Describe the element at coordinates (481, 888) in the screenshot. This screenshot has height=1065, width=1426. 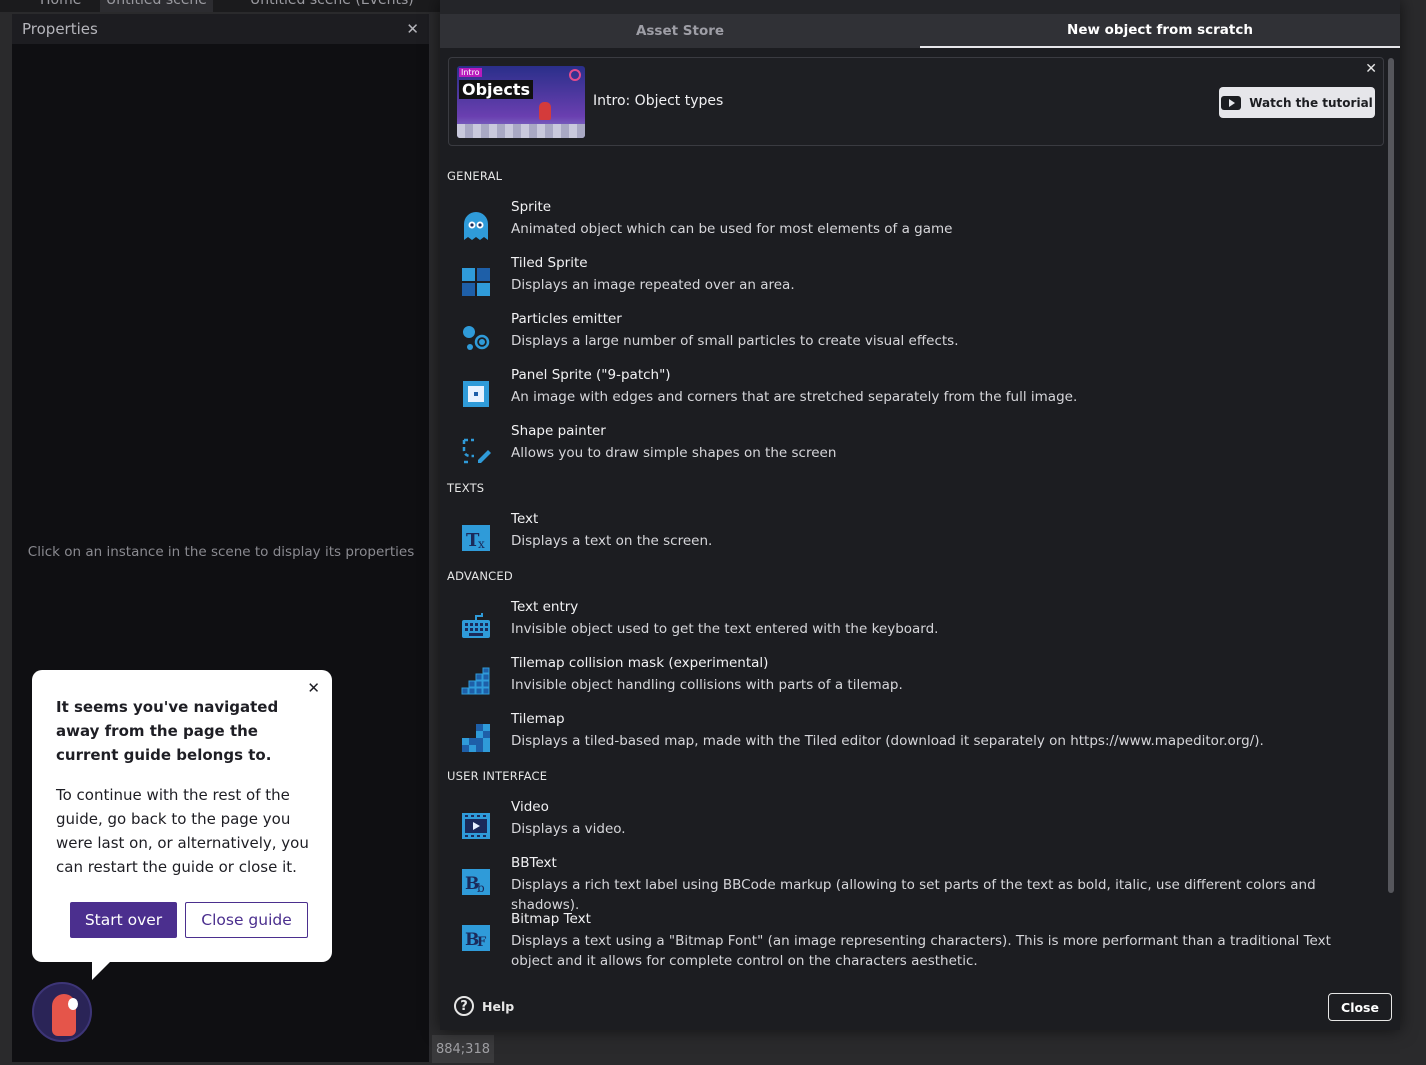
I see `svg-text: b` at that location.